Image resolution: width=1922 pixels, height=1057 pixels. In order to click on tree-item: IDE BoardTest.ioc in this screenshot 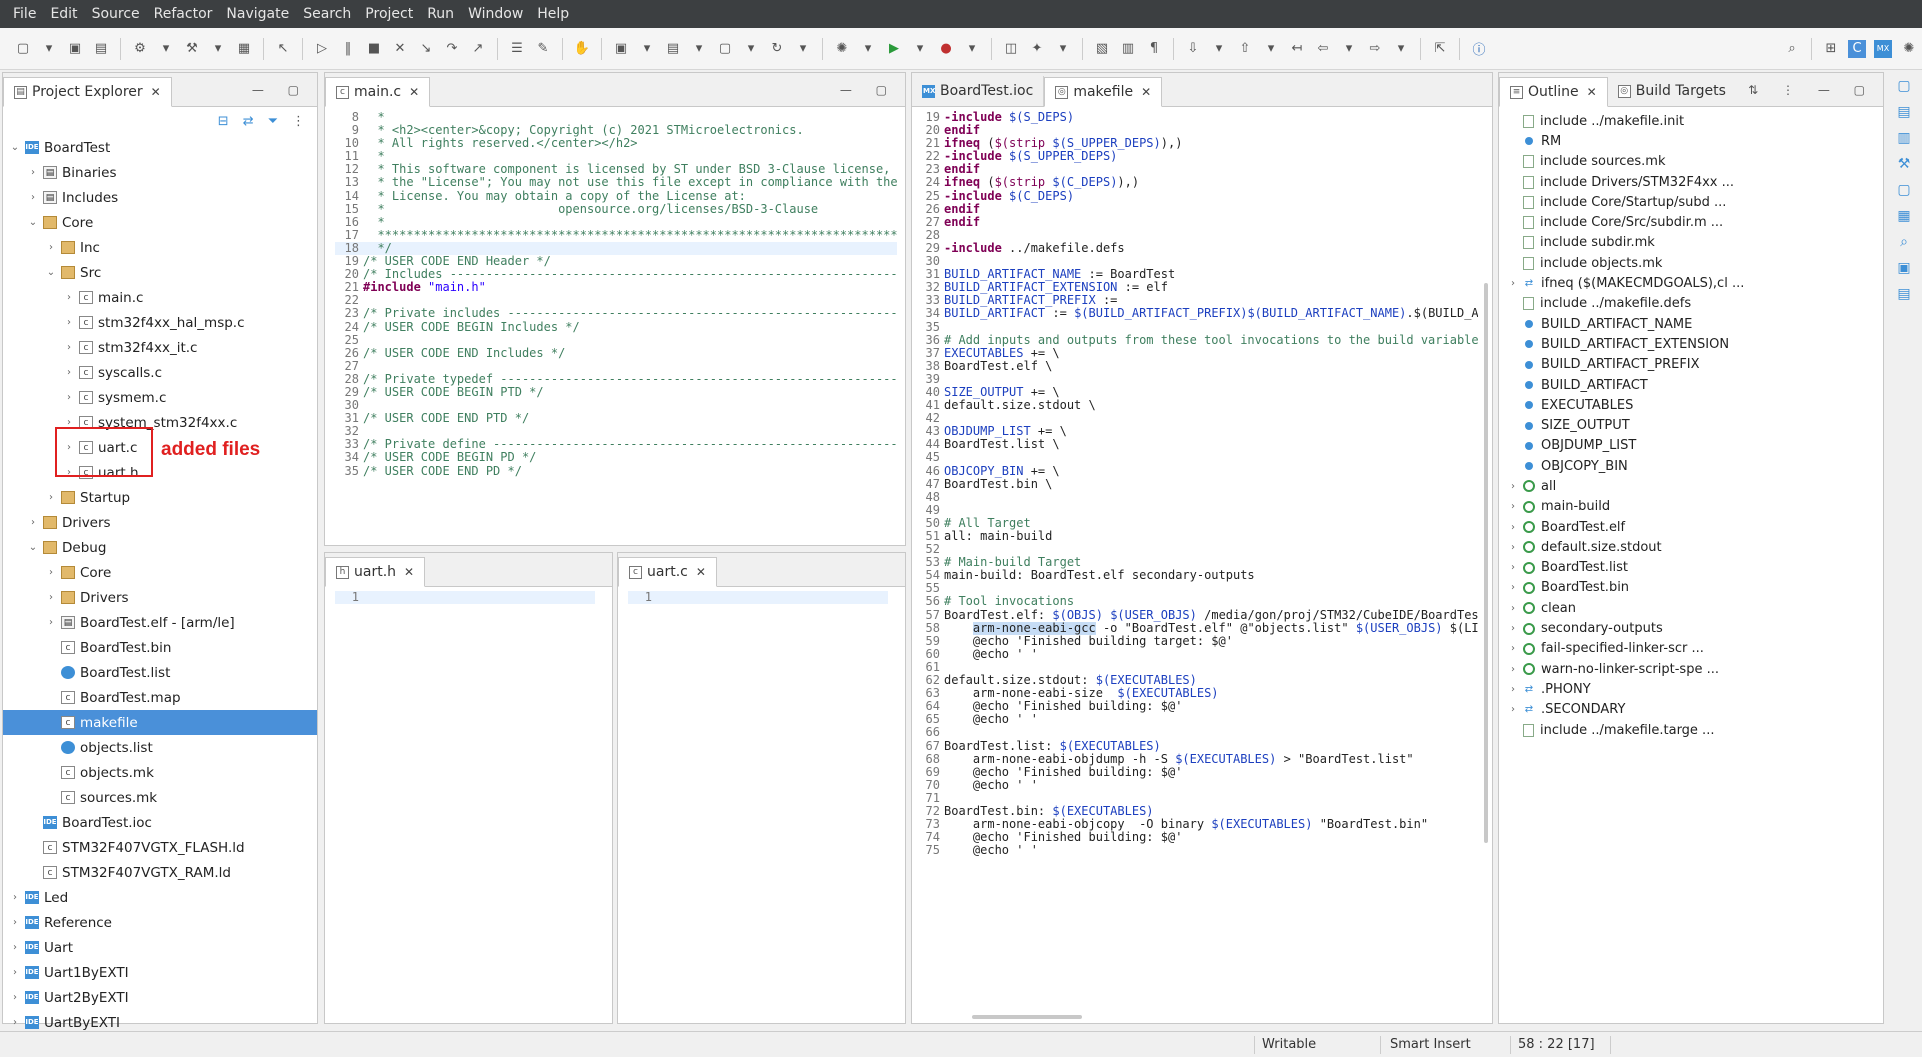, I will do `click(160, 822)`.